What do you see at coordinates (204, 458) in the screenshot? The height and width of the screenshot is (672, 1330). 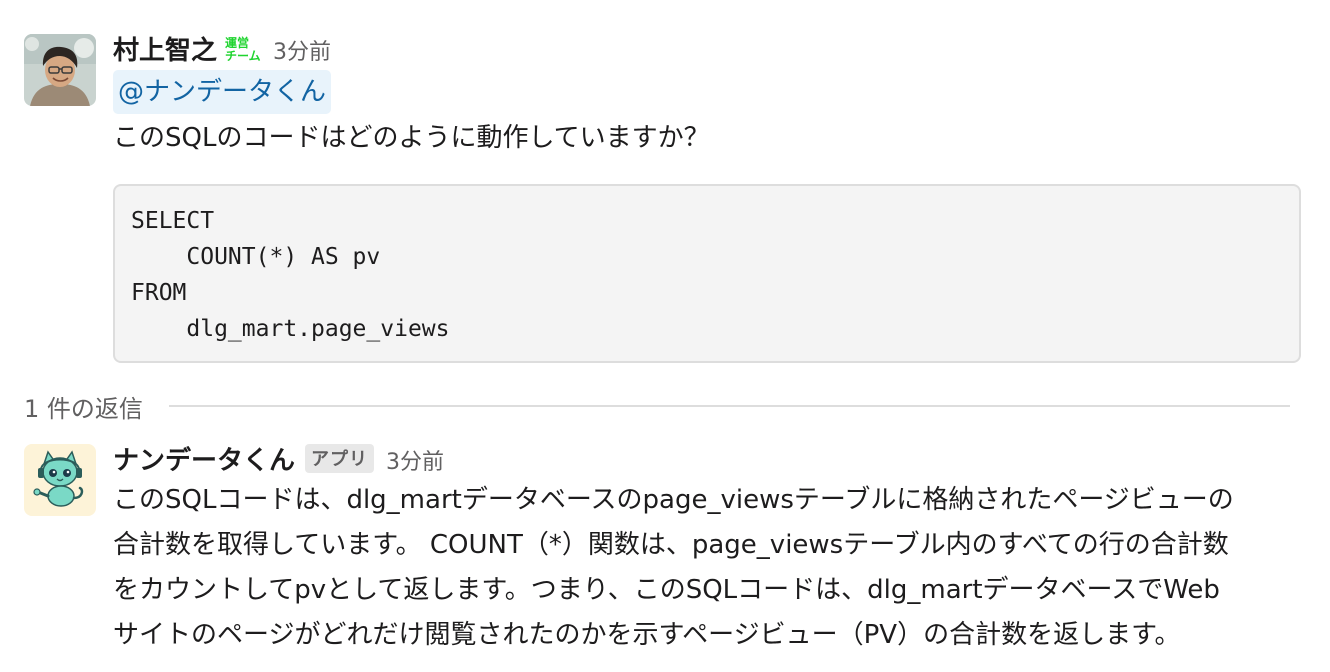 I see `author-name: ナンデータくん` at bounding box center [204, 458].